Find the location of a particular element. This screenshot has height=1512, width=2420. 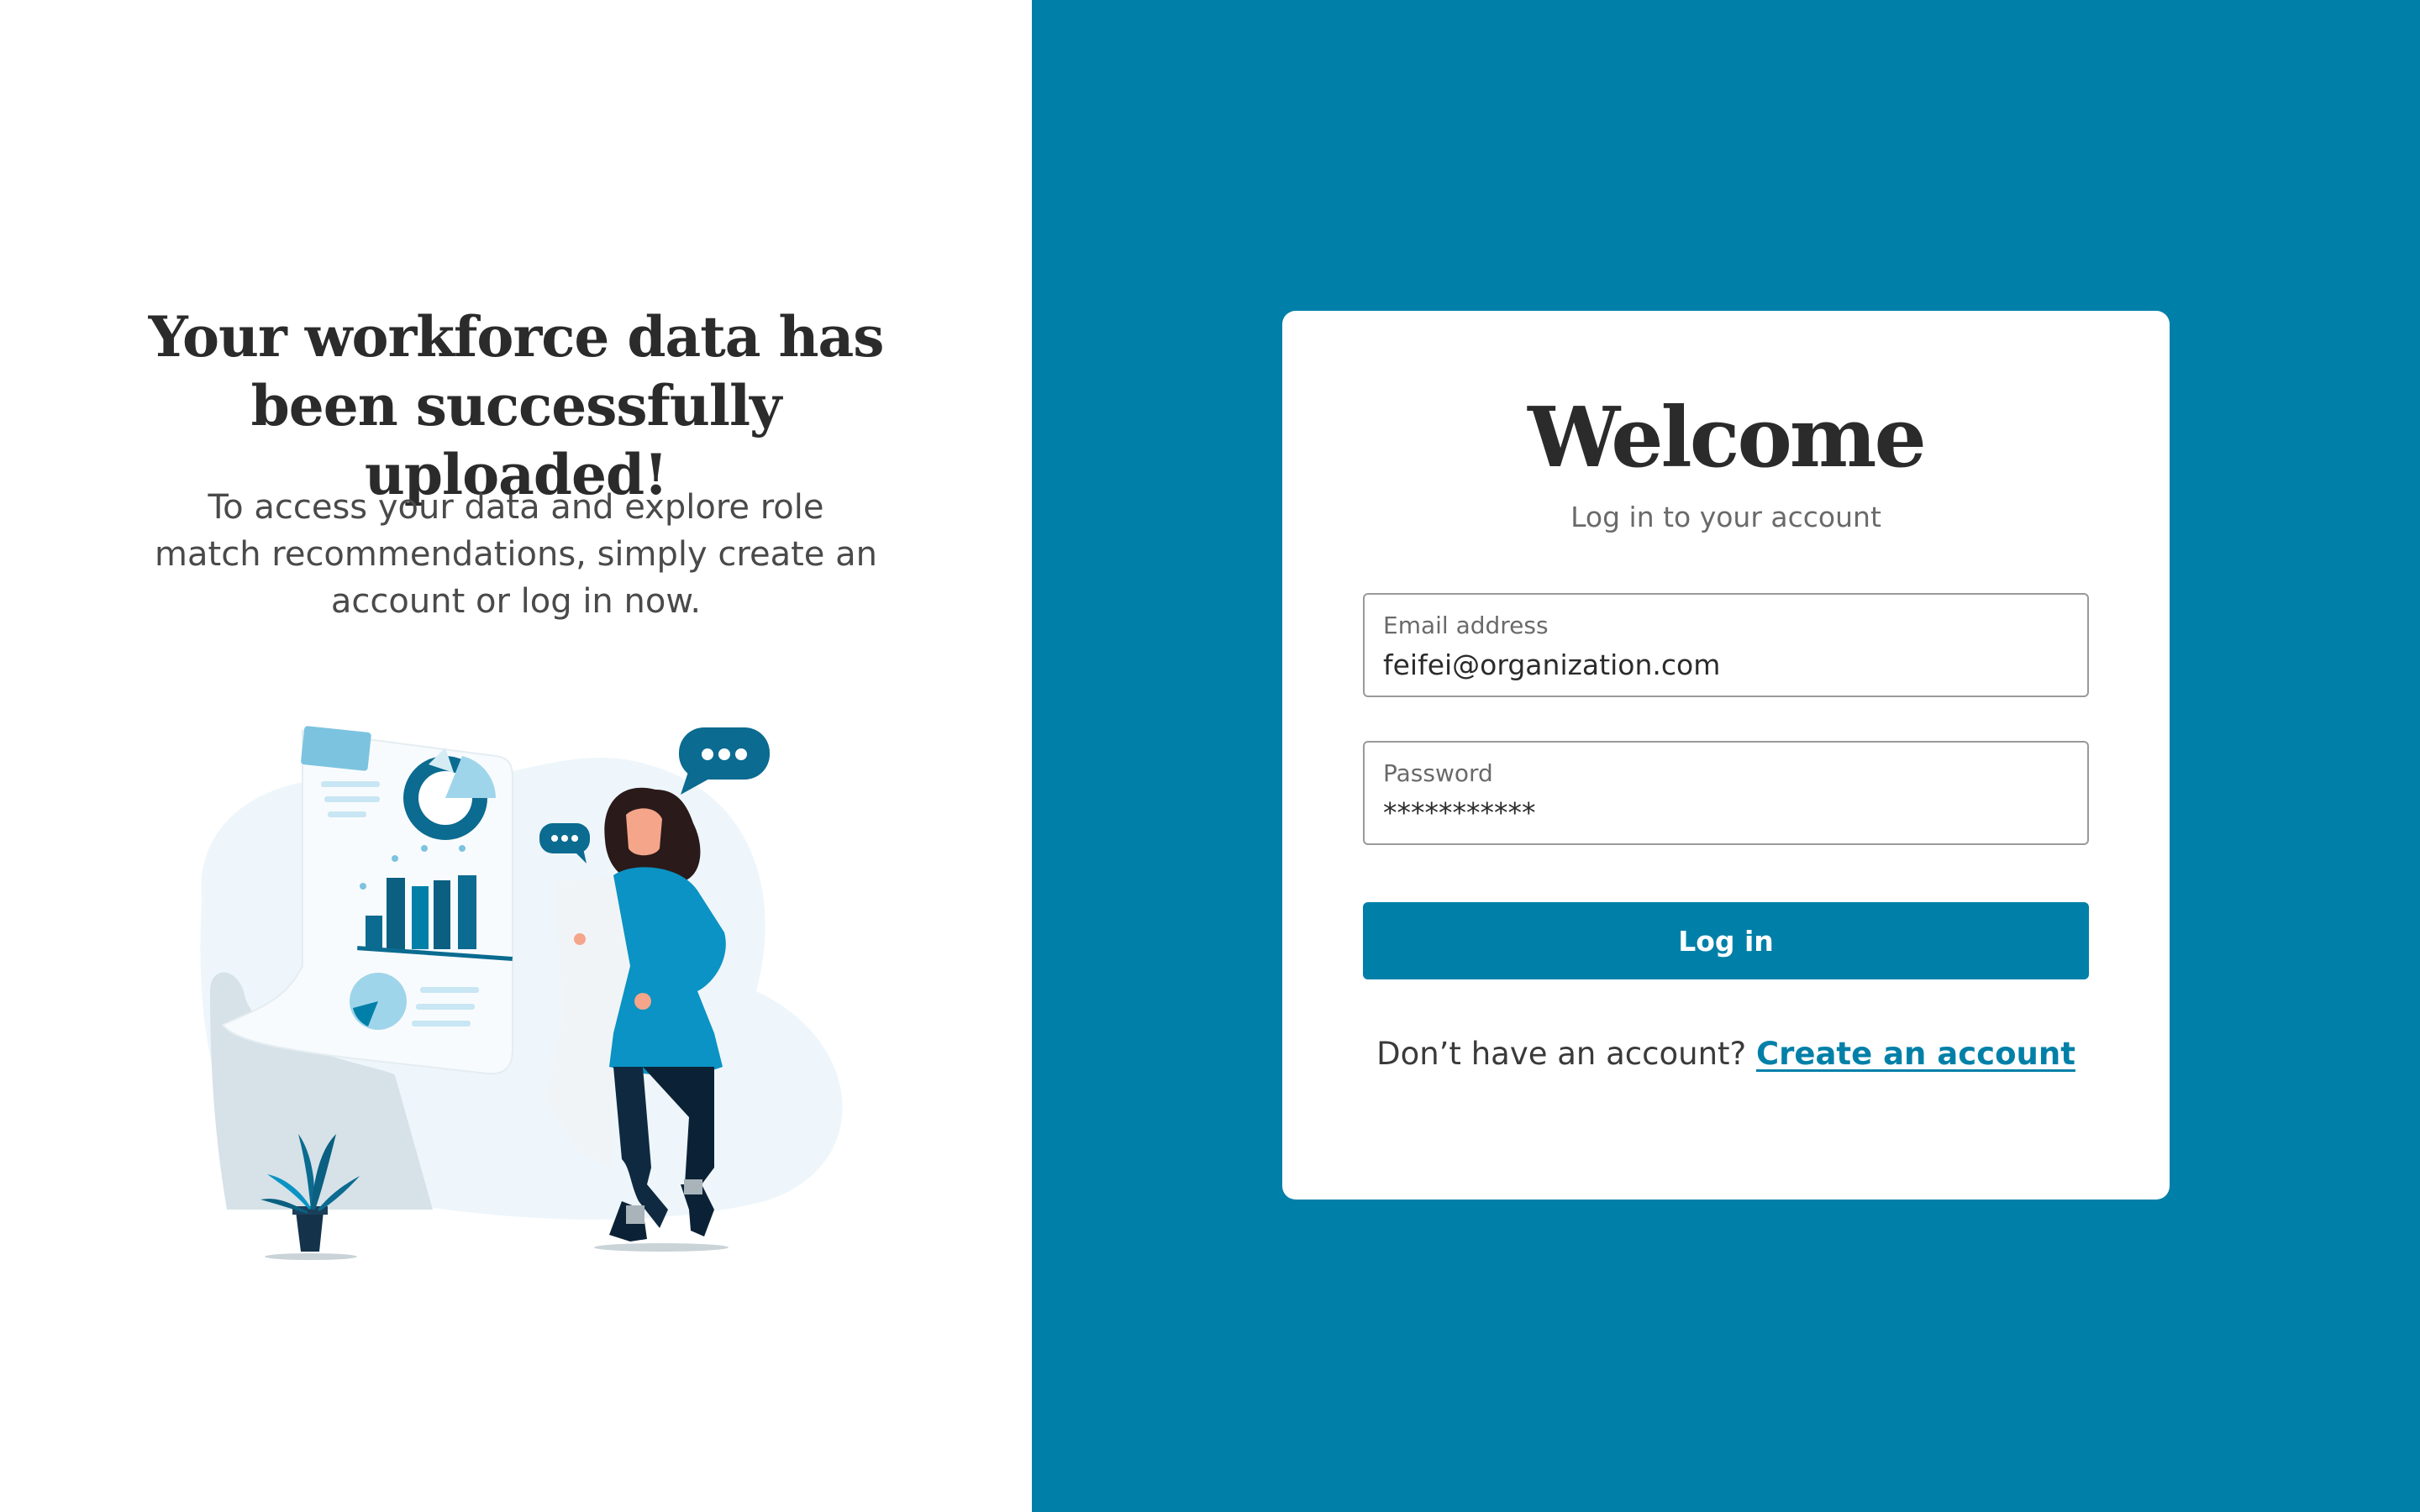

email-input: feifei@organization.com is located at coordinates (1552, 665).